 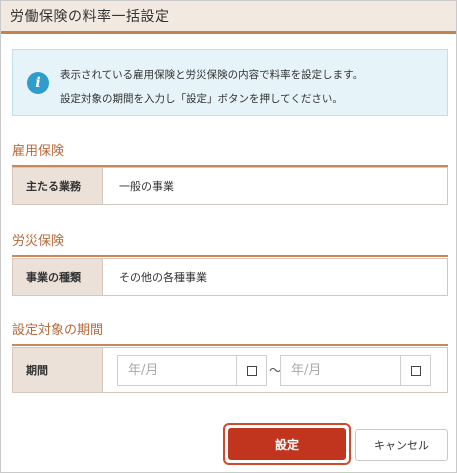 What do you see at coordinates (230, 186) in the screenshot?
I see `employment-main-business-row: 主たる業務 一般の事業` at bounding box center [230, 186].